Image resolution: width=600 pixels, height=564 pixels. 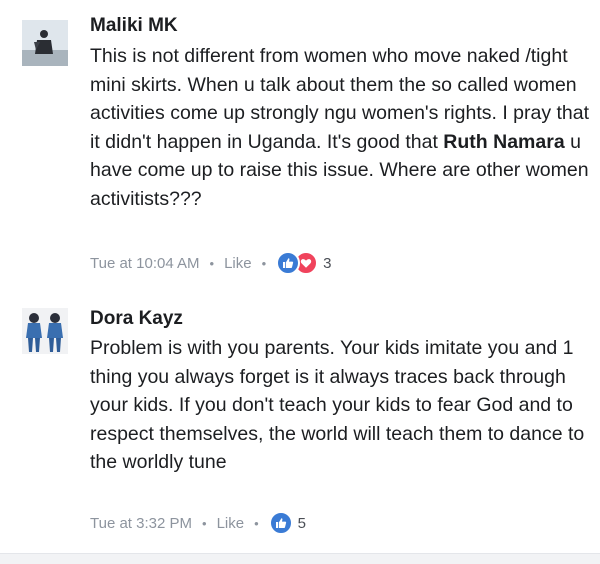 I want to click on comment-meta: Tue at 10:04 AM • Like • 3, so click(x=211, y=263).